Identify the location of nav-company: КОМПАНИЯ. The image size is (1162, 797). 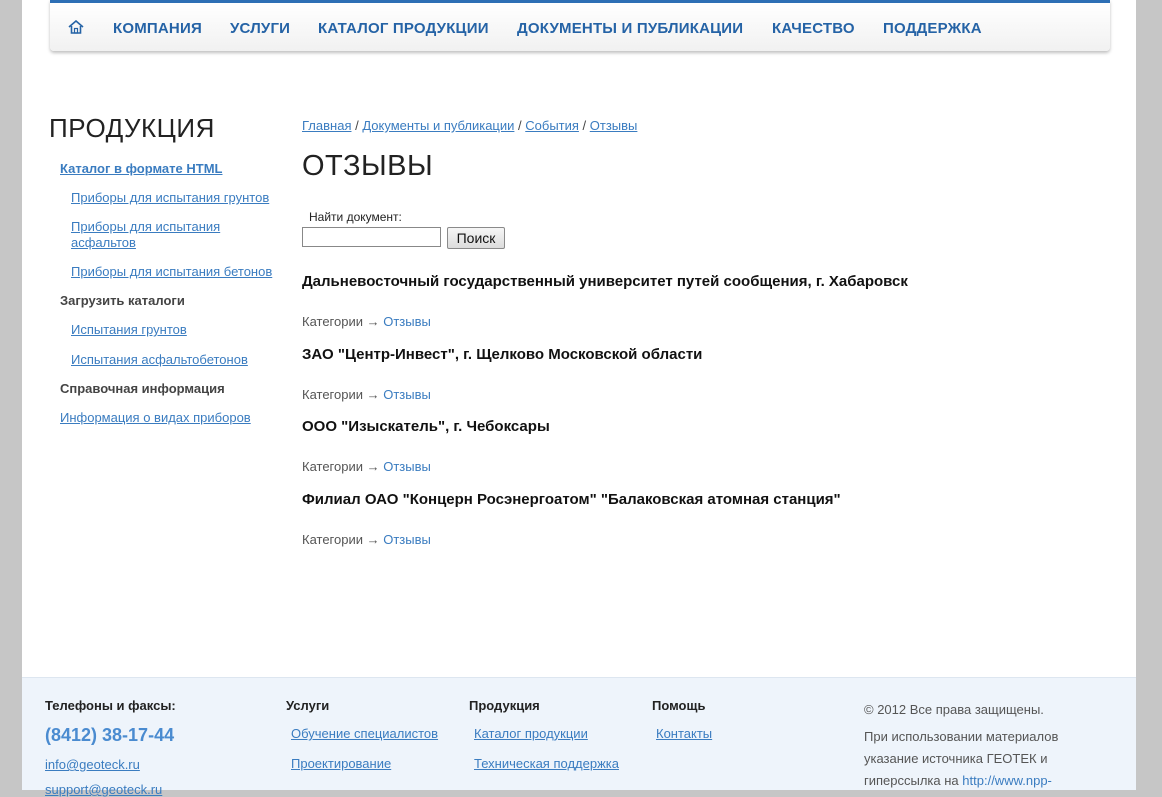
(157, 28).